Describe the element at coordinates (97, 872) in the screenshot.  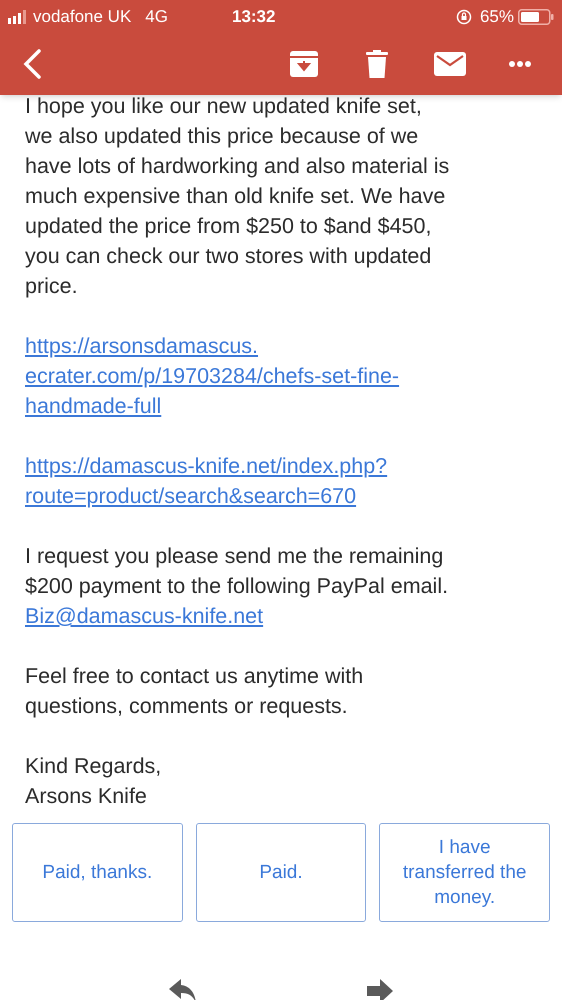
I see `smart-reply-button: Paid, thanks.` at that location.